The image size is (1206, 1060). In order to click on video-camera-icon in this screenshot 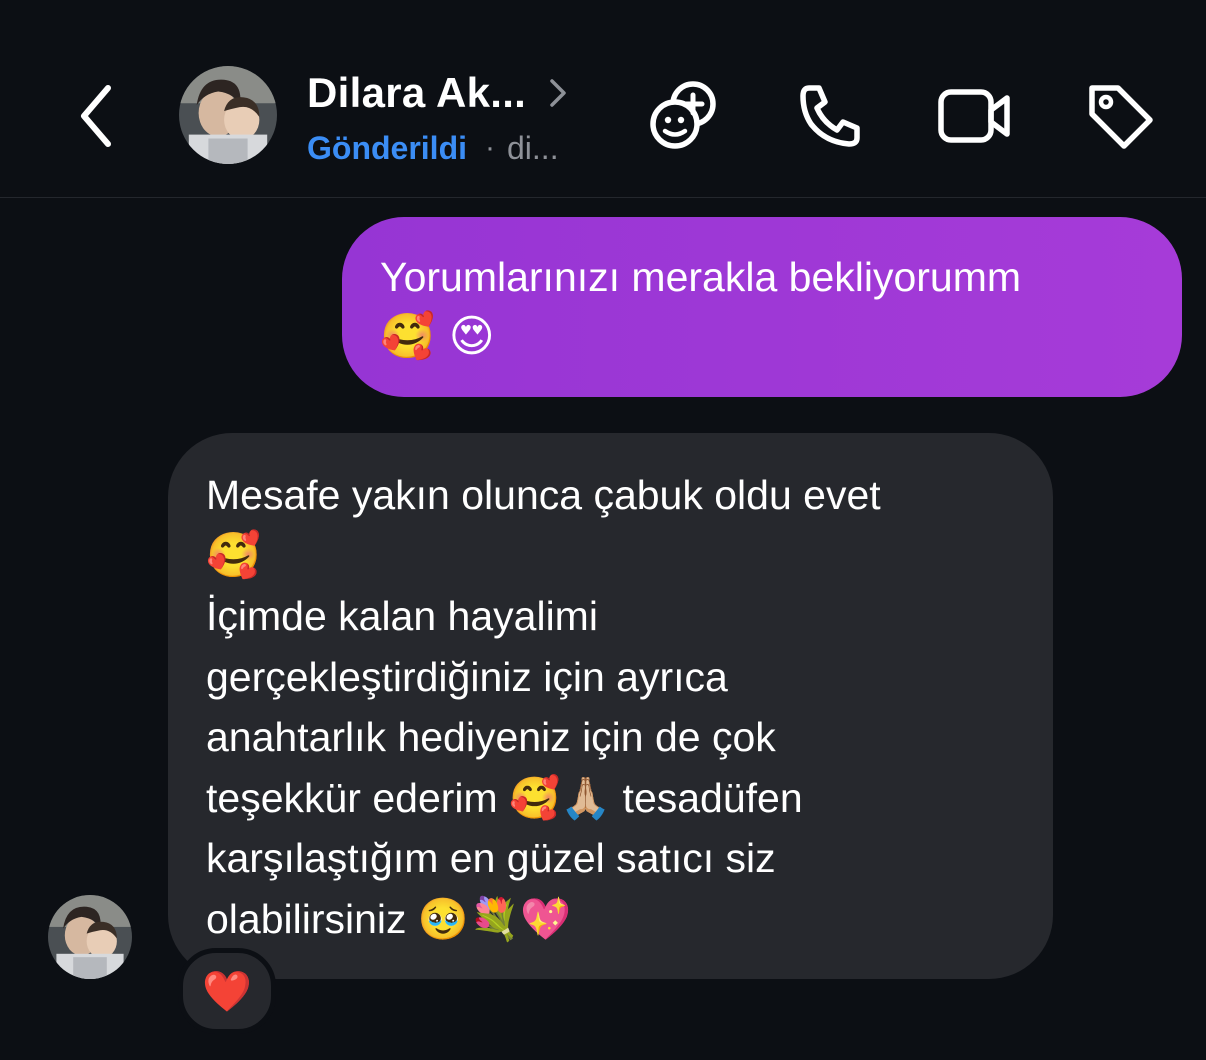, I will do `click(974, 116)`.